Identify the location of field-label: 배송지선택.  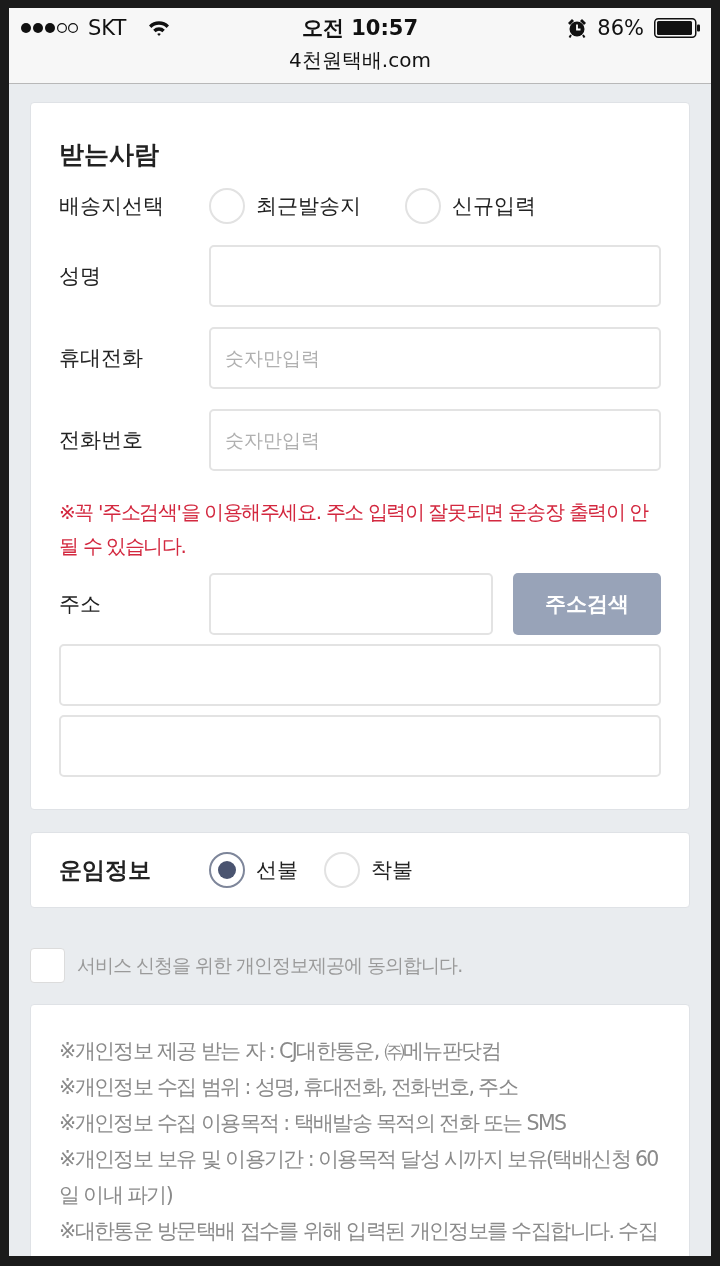
(112, 206).